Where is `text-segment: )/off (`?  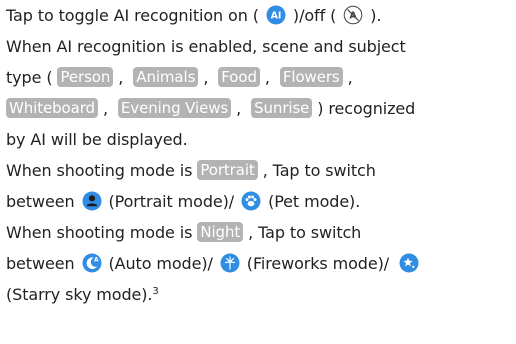 text-segment: )/off ( is located at coordinates (314, 15).